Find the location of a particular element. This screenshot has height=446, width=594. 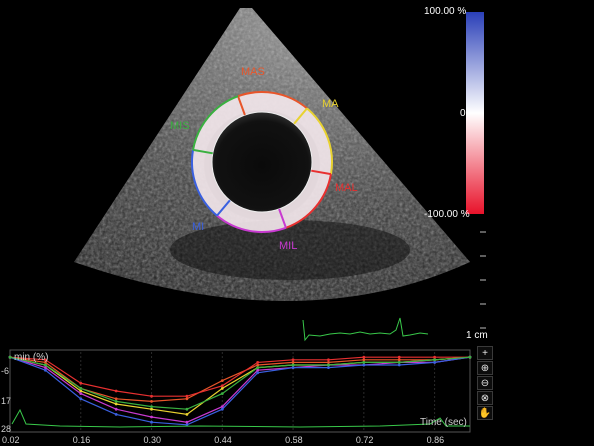

segment-label-mil: MIL is located at coordinates (288, 246).